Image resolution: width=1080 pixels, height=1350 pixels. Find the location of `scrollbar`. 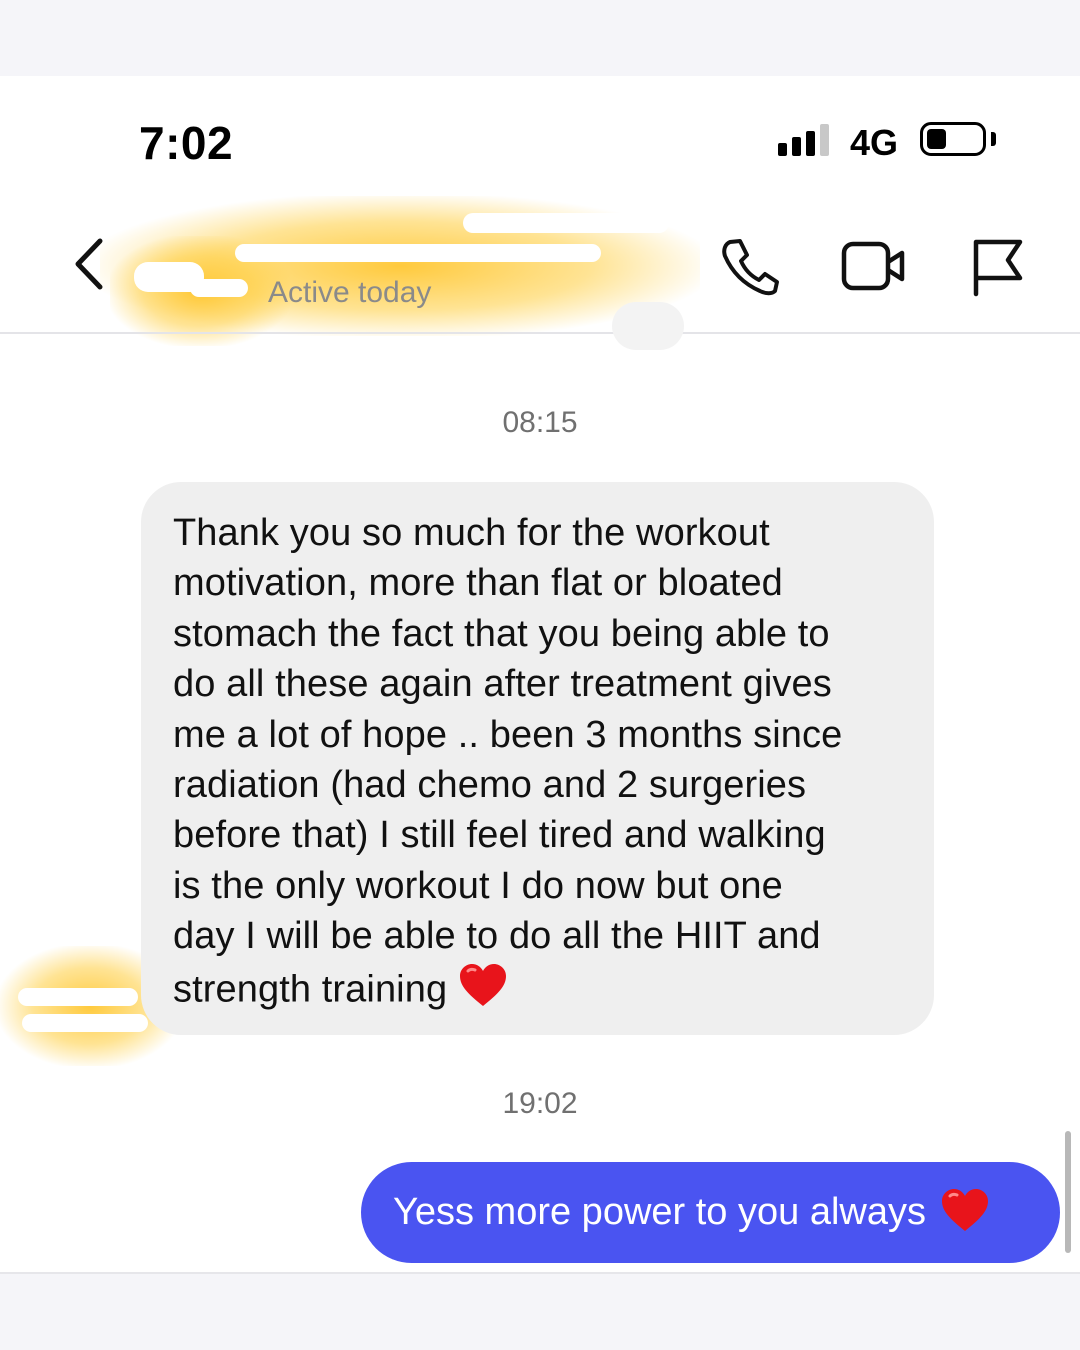

scrollbar is located at coordinates (1068, 1192).